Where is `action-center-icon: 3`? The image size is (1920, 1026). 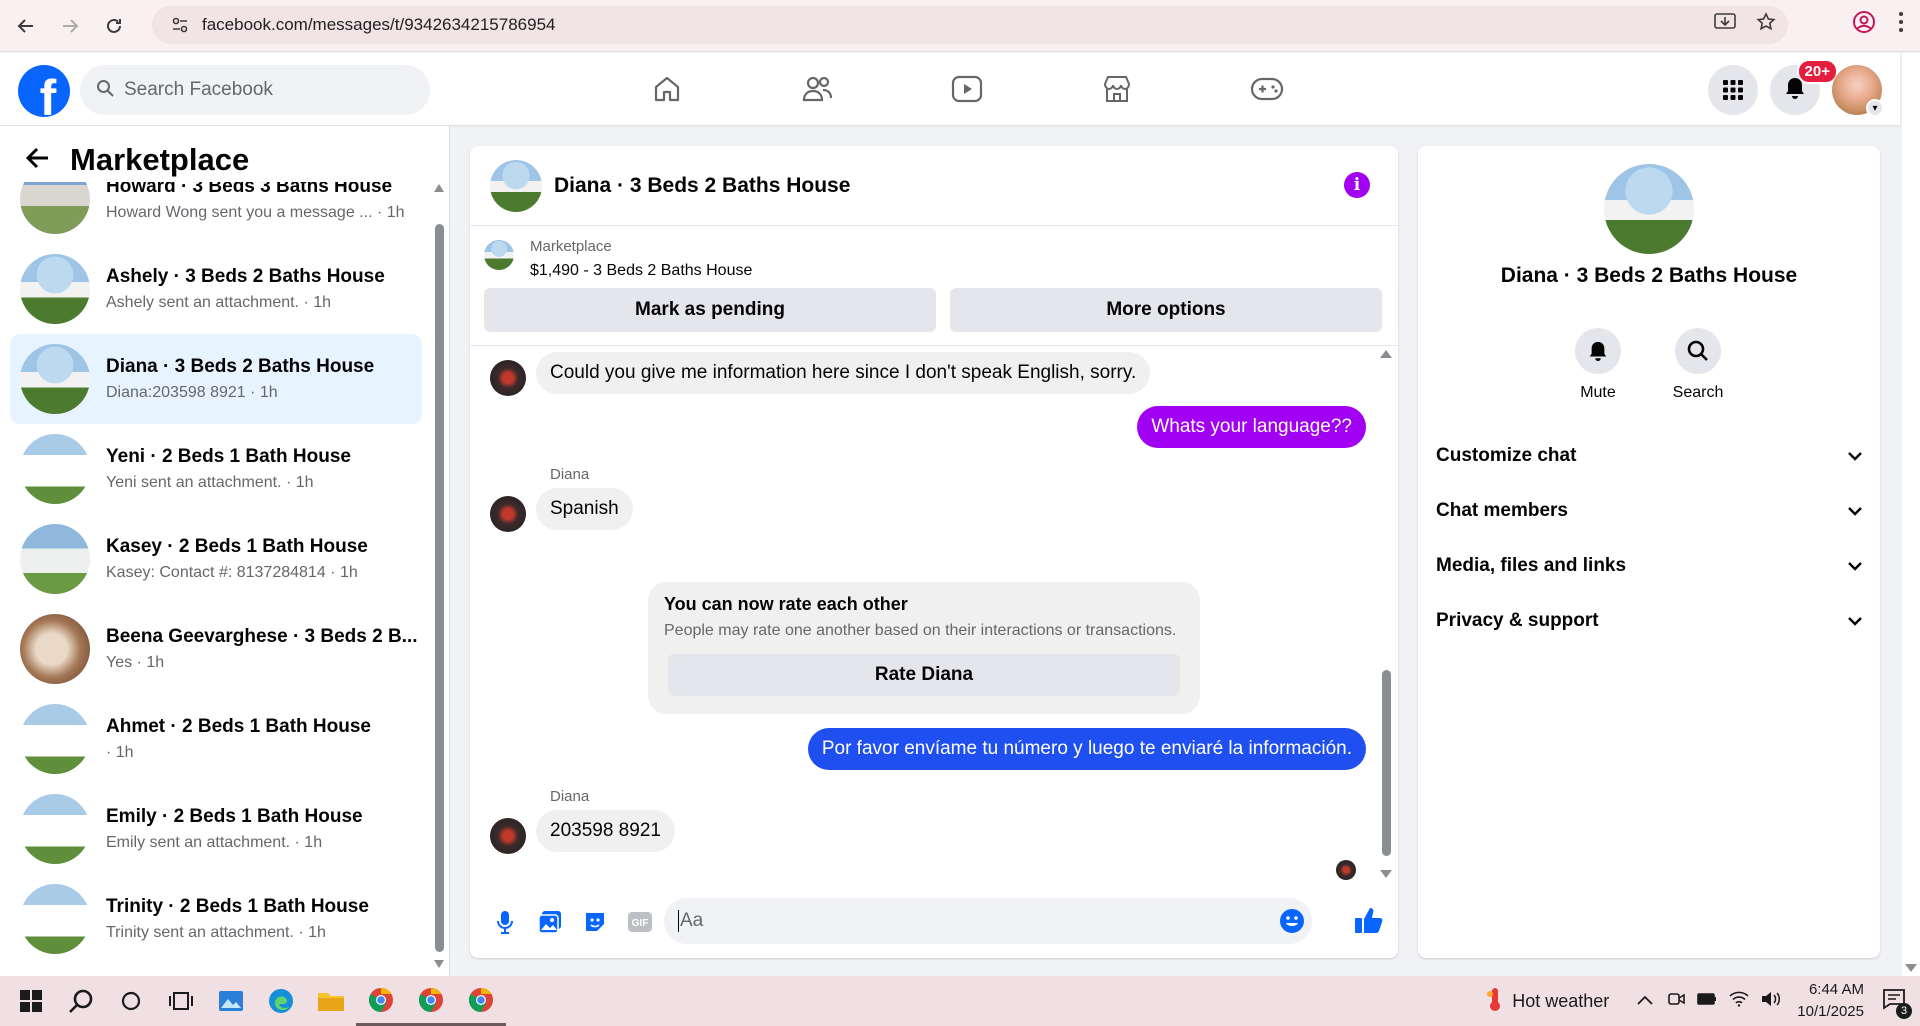 action-center-icon: 3 is located at coordinates (1897, 1003).